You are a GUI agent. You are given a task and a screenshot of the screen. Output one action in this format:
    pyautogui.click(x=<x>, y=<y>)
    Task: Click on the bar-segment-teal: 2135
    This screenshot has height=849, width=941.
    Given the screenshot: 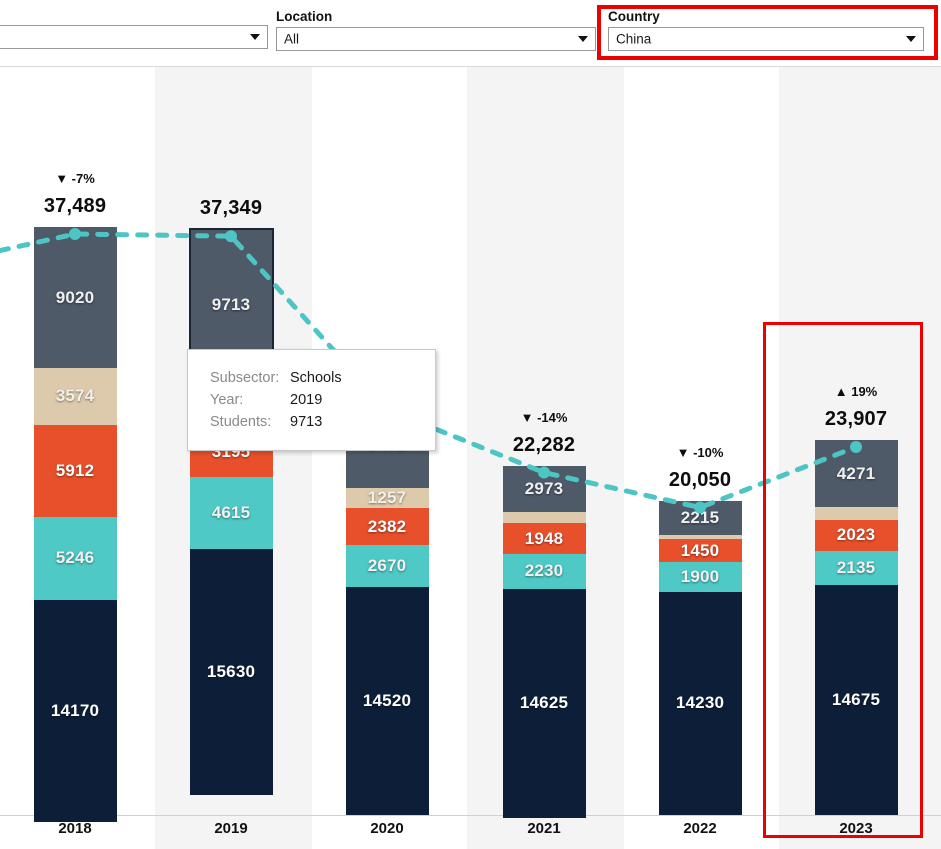 What is the action you would take?
    pyautogui.click(x=856, y=568)
    